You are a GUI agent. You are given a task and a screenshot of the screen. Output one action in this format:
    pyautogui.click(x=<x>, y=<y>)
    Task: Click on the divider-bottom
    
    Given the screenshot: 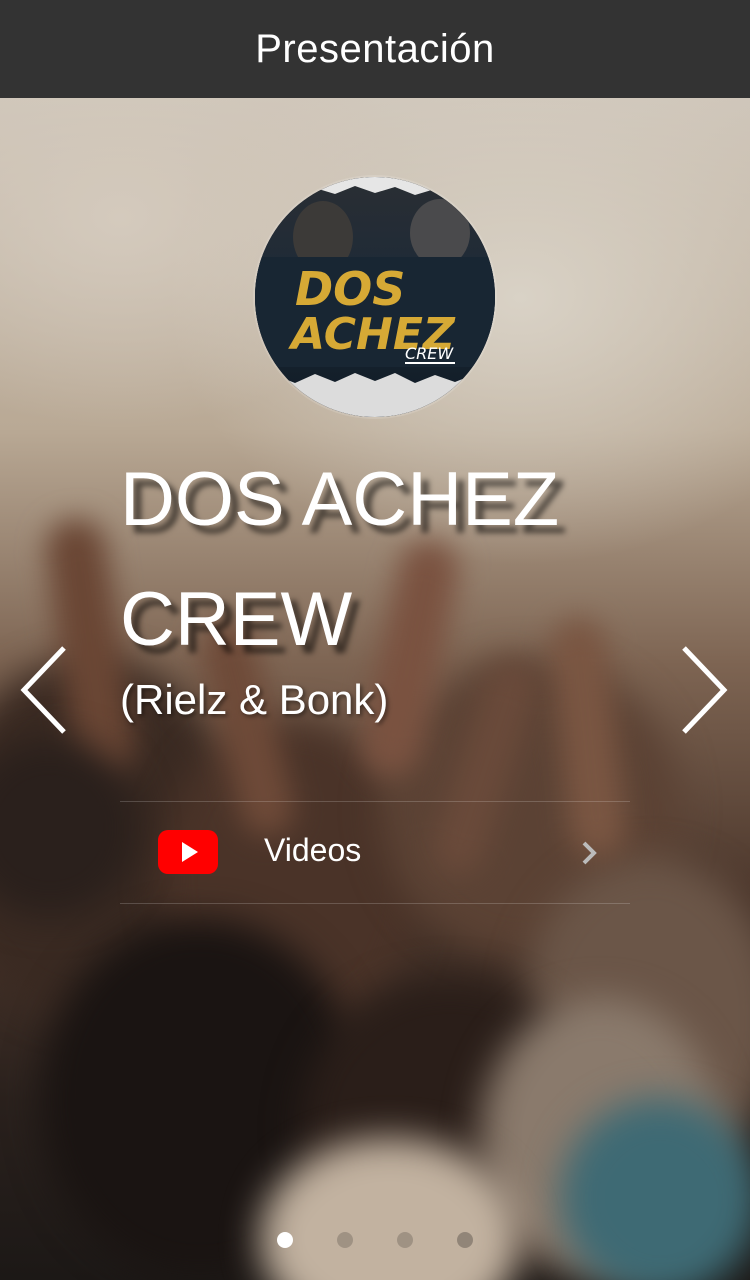 What is the action you would take?
    pyautogui.click(x=375, y=903)
    